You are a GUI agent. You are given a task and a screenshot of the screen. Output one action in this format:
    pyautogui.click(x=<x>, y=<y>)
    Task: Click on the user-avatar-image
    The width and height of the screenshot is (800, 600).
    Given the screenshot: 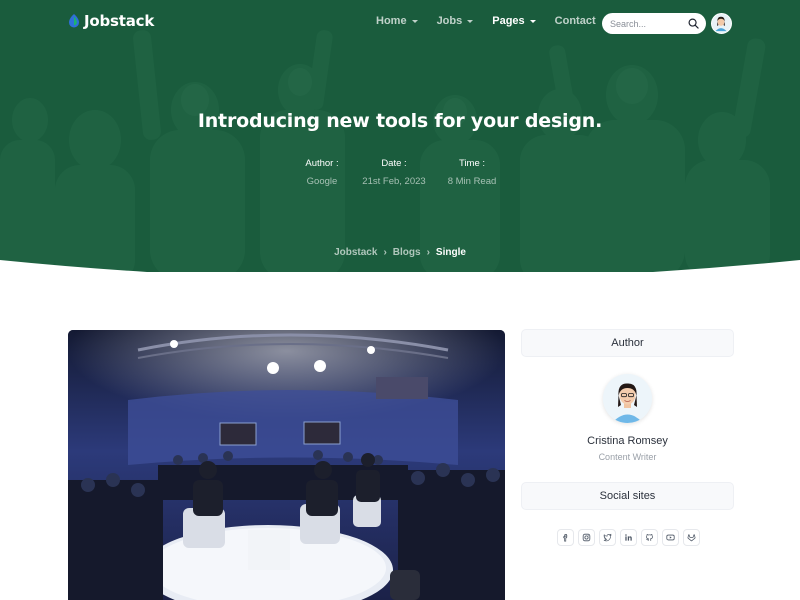 What is the action you would take?
    pyautogui.click(x=721, y=23)
    